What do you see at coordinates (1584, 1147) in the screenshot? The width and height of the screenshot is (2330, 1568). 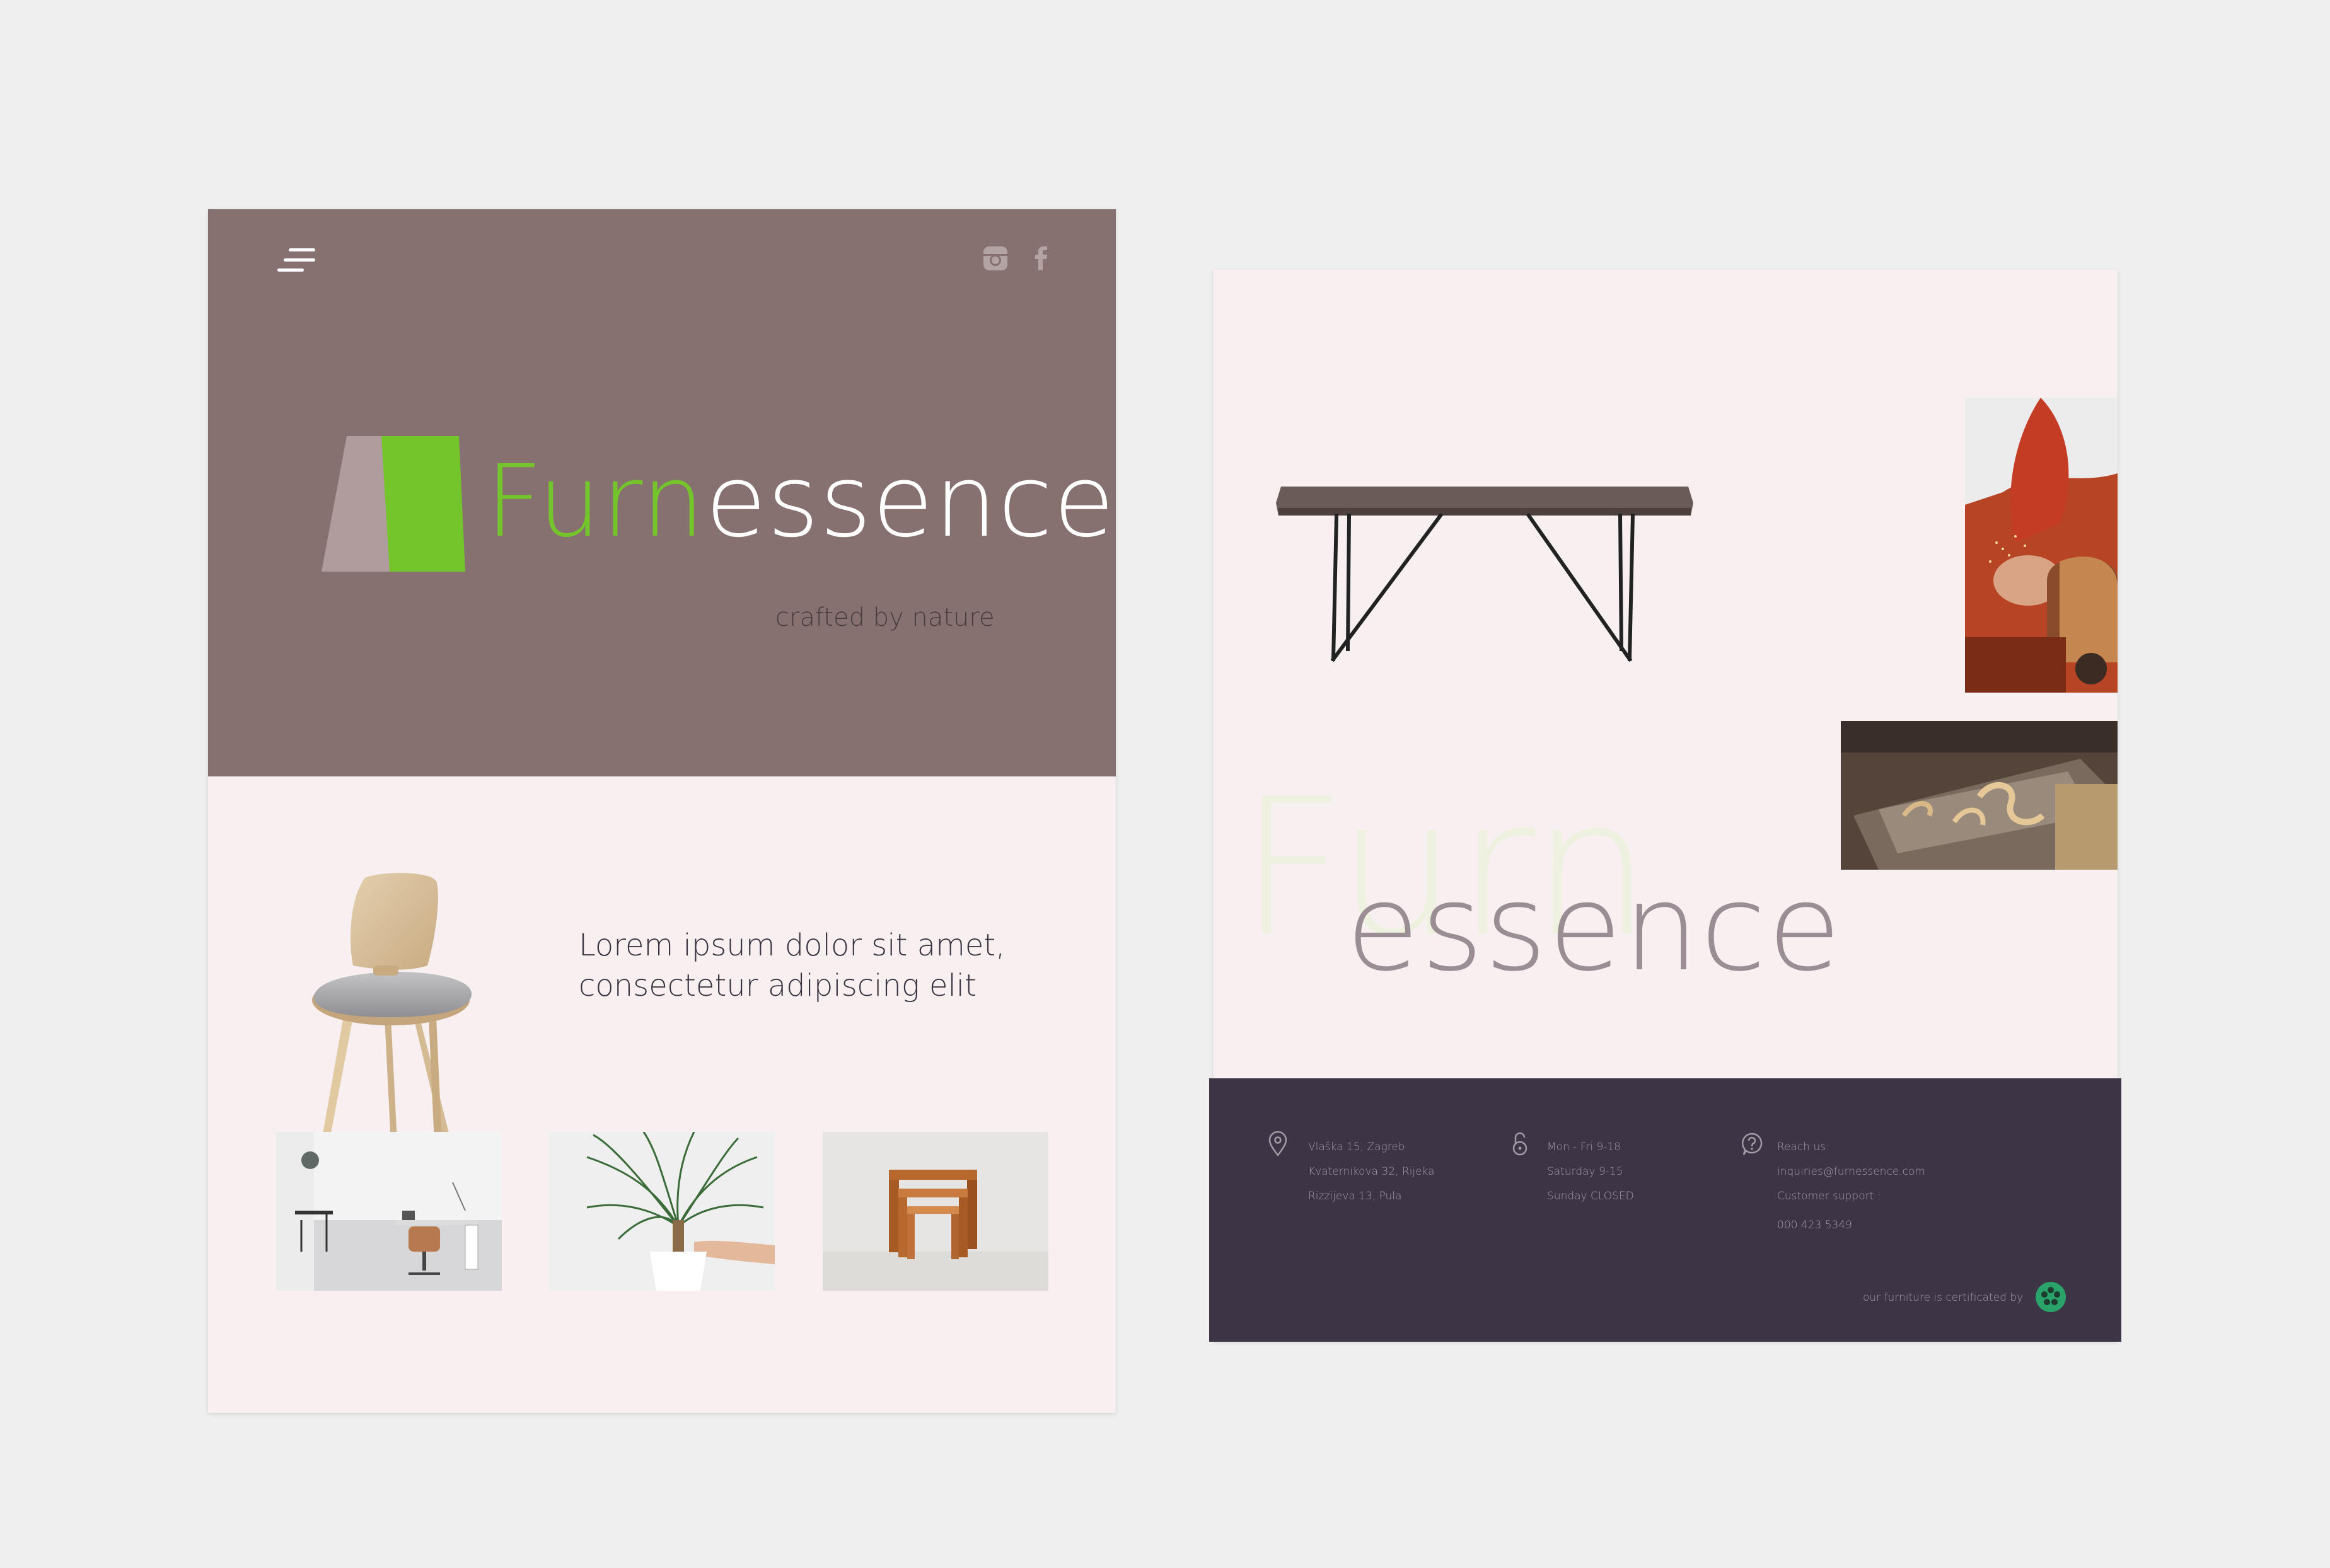 I see `hours-weekday: Mon - Fri 9-18` at bounding box center [1584, 1147].